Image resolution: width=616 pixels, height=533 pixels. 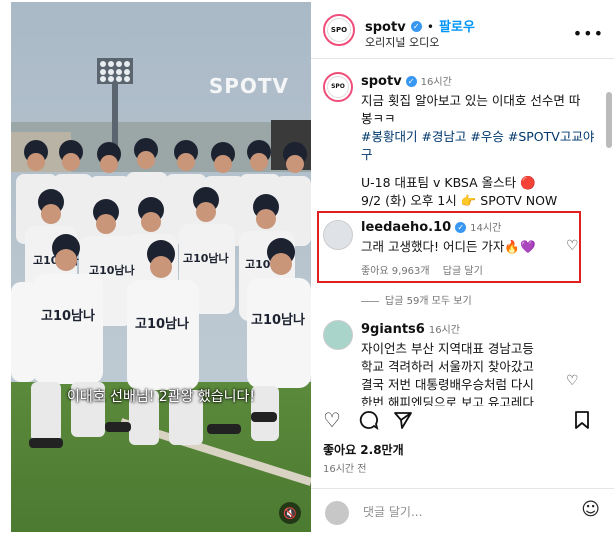 What do you see at coordinates (486, 228) in the screenshot?
I see `comment-time: 14시간` at bounding box center [486, 228].